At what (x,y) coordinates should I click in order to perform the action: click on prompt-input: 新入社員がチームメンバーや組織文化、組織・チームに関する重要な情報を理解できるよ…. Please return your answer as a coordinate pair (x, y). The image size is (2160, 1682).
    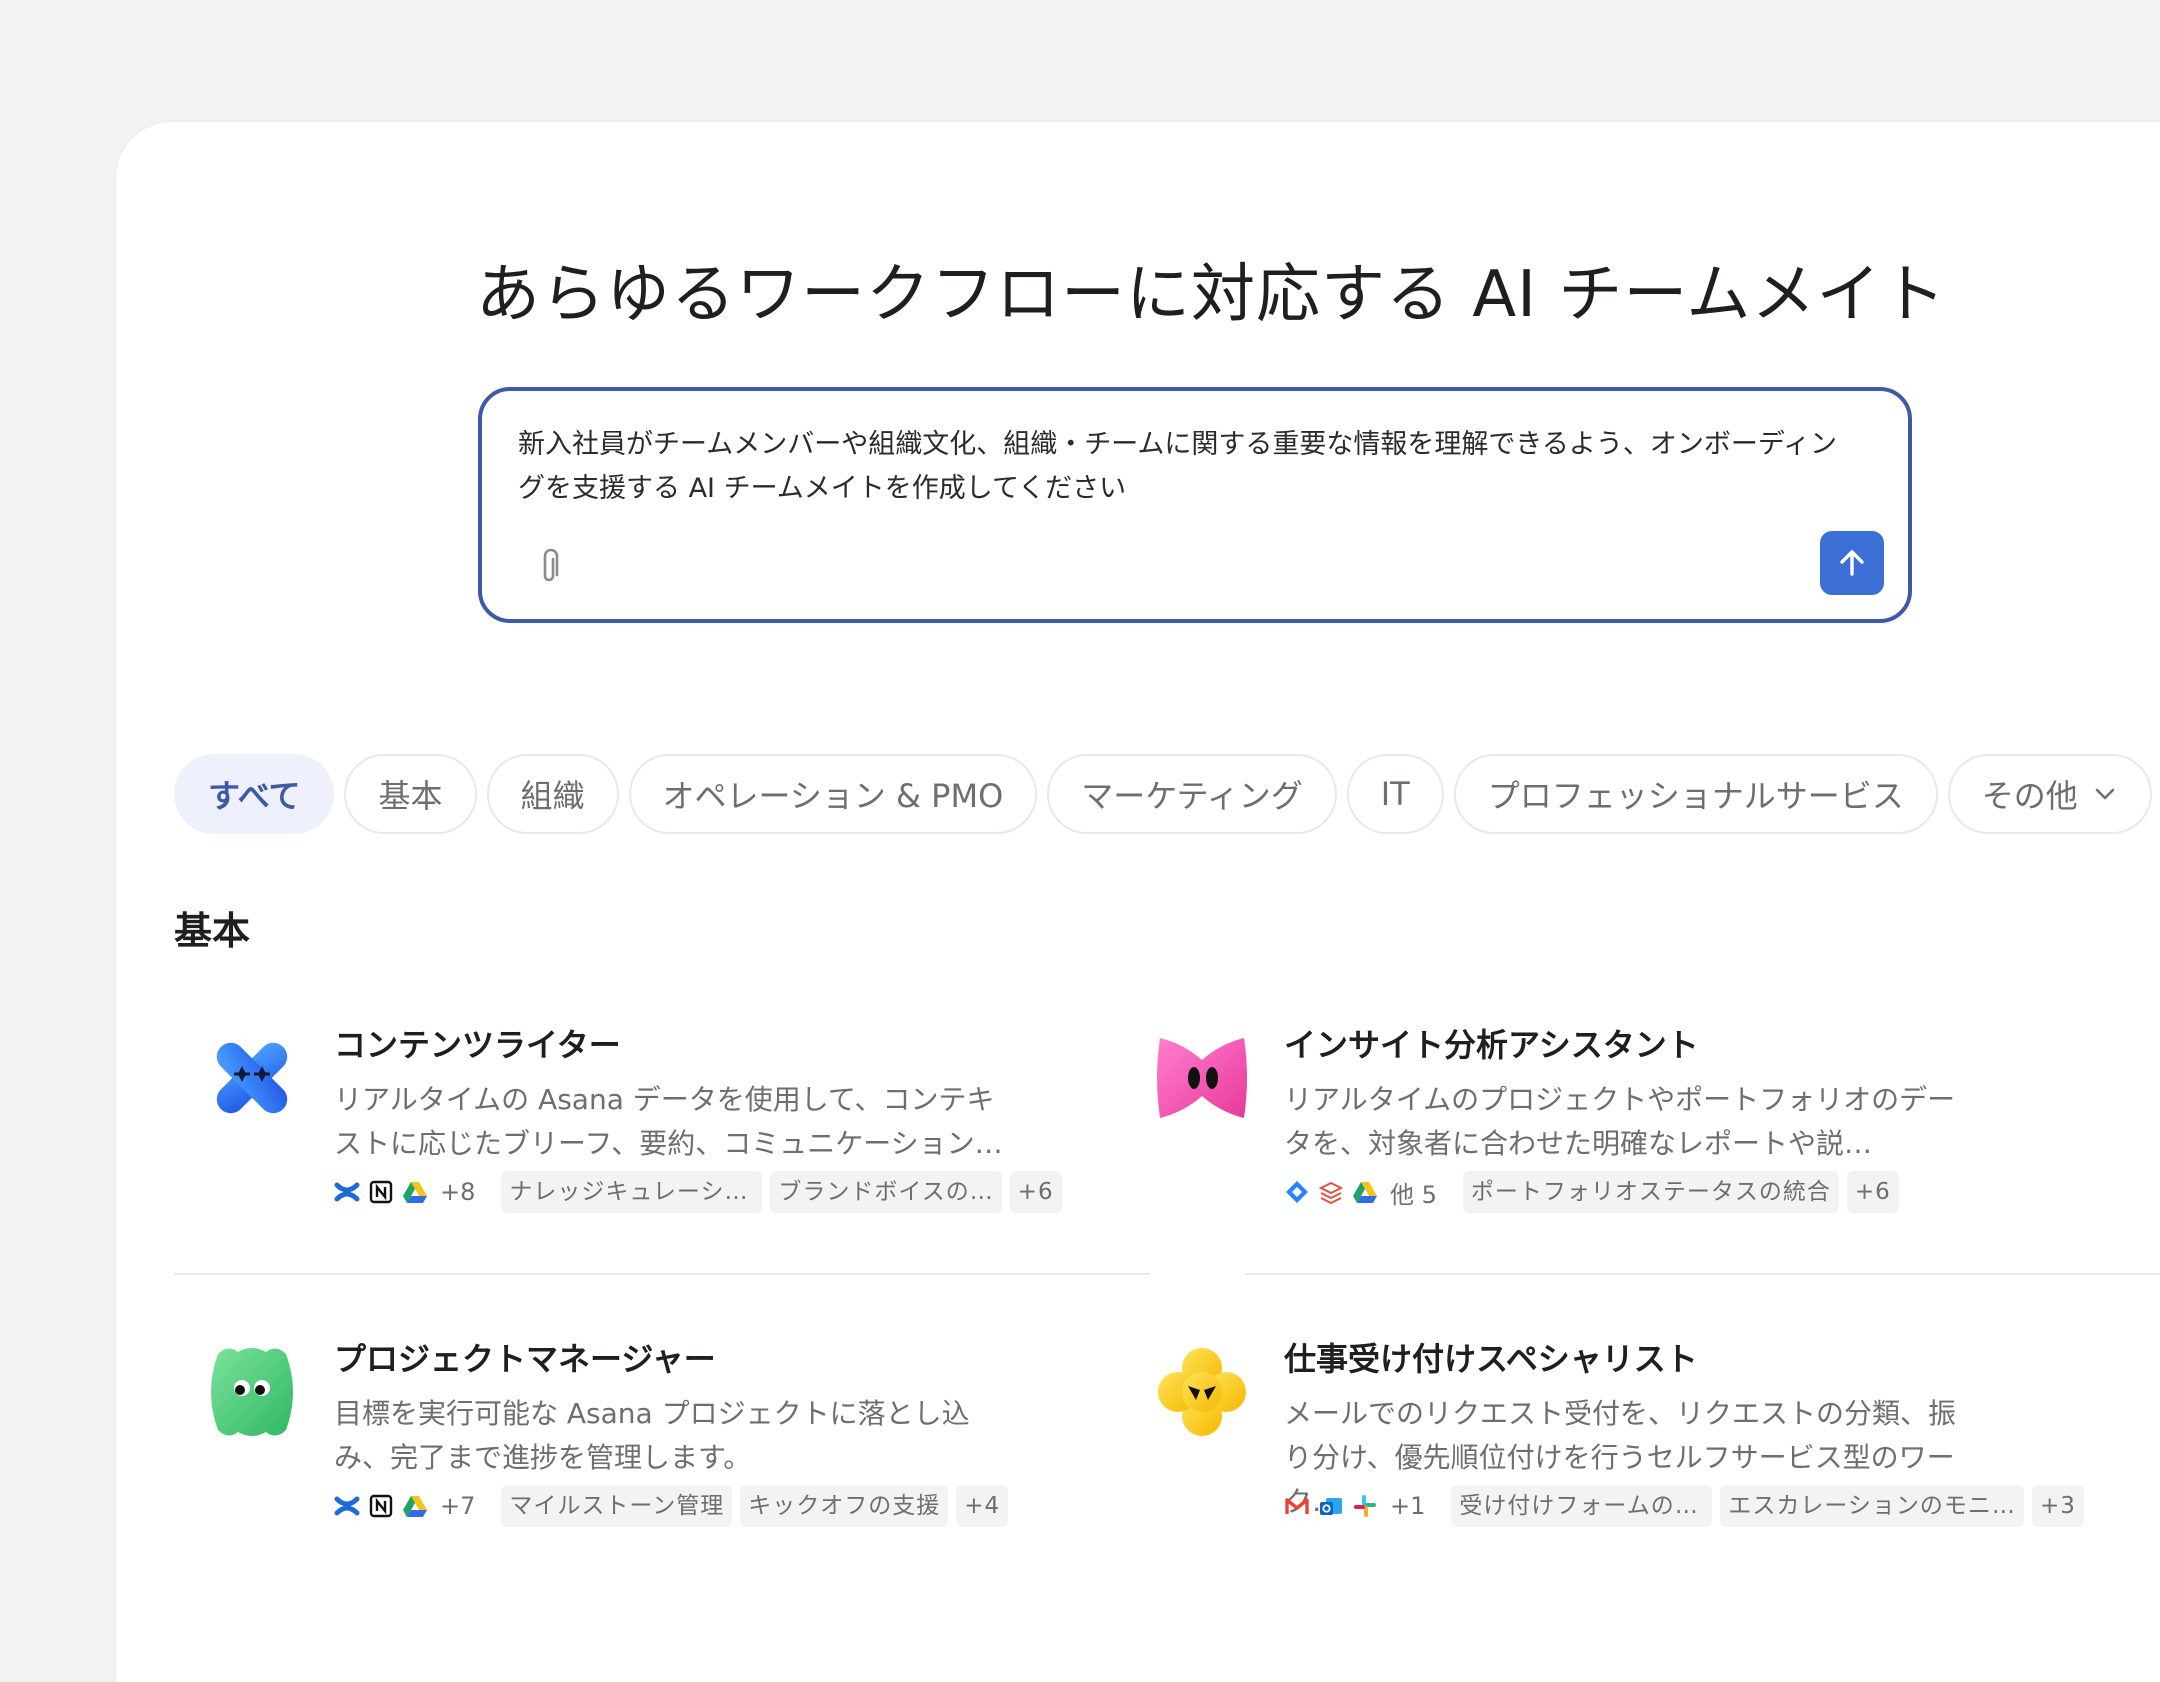
    Looking at the image, I should click on (1188, 467).